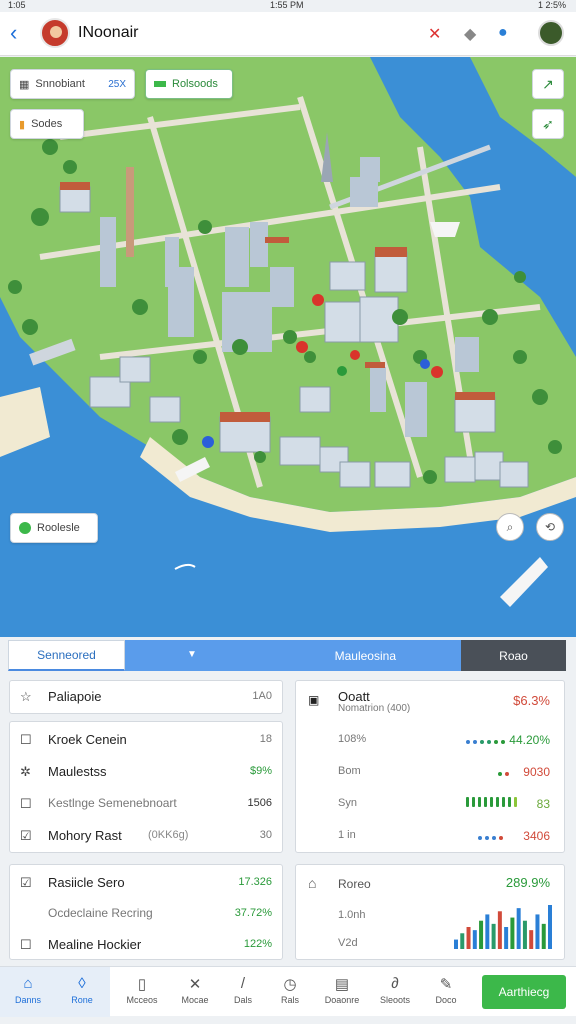  What do you see at coordinates (503, 774) in the screenshot?
I see `progress-dots` at bounding box center [503, 774].